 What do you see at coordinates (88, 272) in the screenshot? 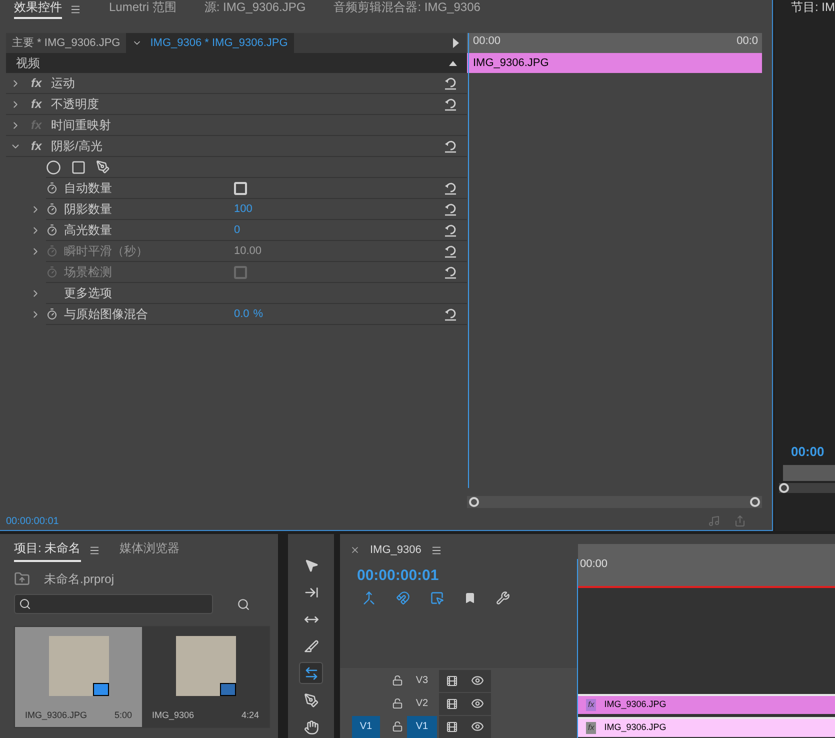
I see `param-label: 场景检测` at bounding box center [88, 272].